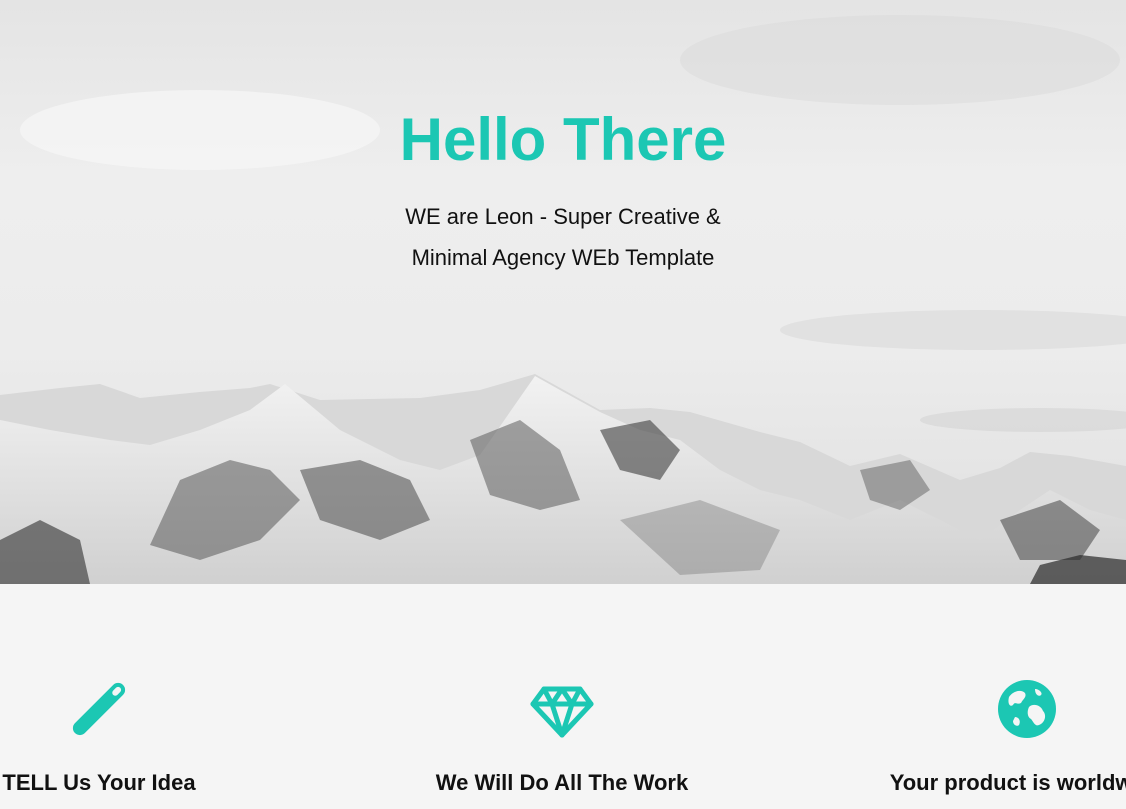 The image size is (1126, 809). Describe the element at coordinates (1027, 709) in the screenshot. I see `globe-icon` at that location.